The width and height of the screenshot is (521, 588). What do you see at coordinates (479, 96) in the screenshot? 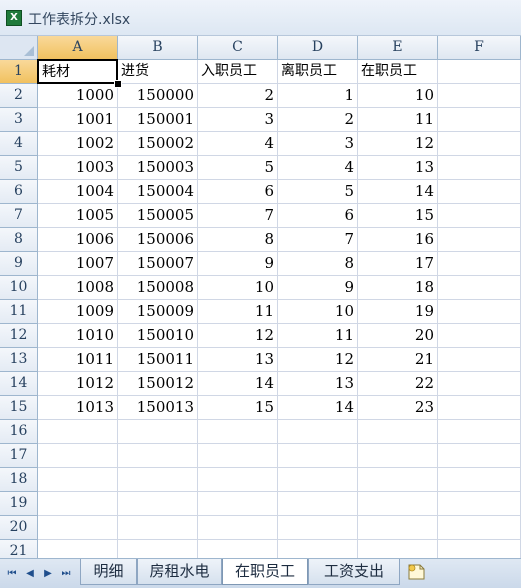
I see `cell-f2` at bounding box center [479, 96].